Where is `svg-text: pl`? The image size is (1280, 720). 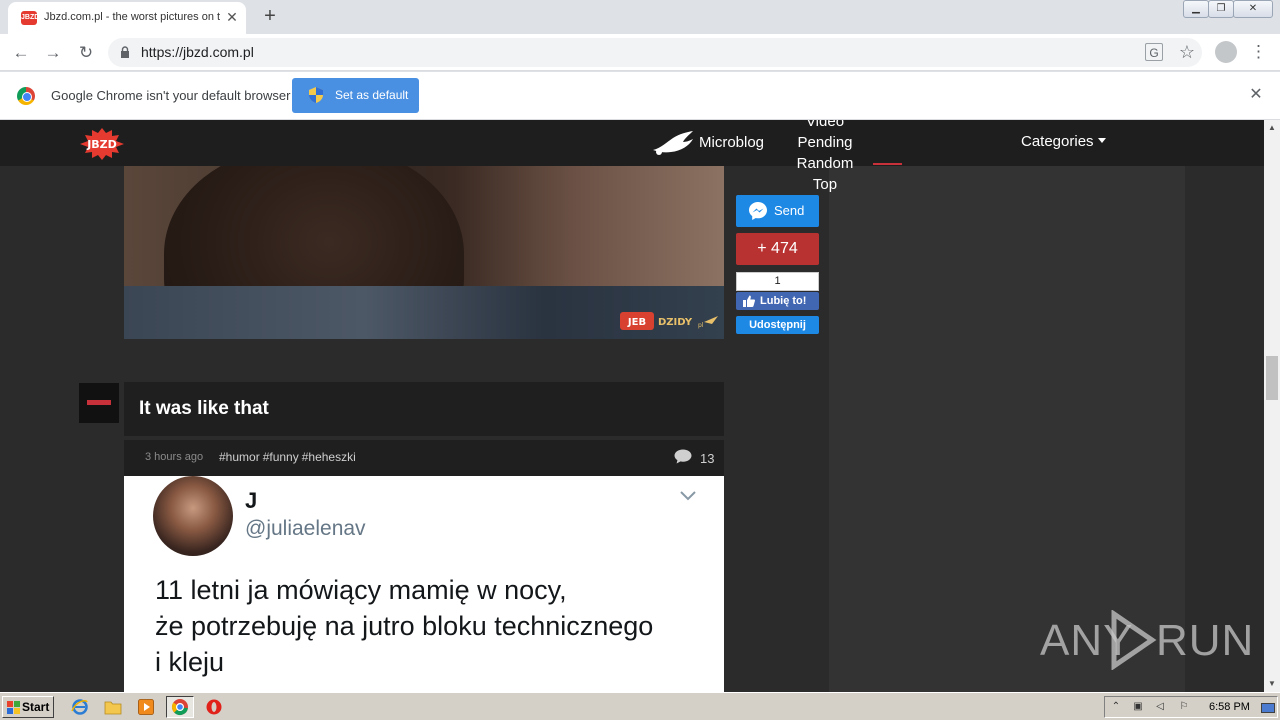 svg-text: pl is located at coordinates (701, 325).